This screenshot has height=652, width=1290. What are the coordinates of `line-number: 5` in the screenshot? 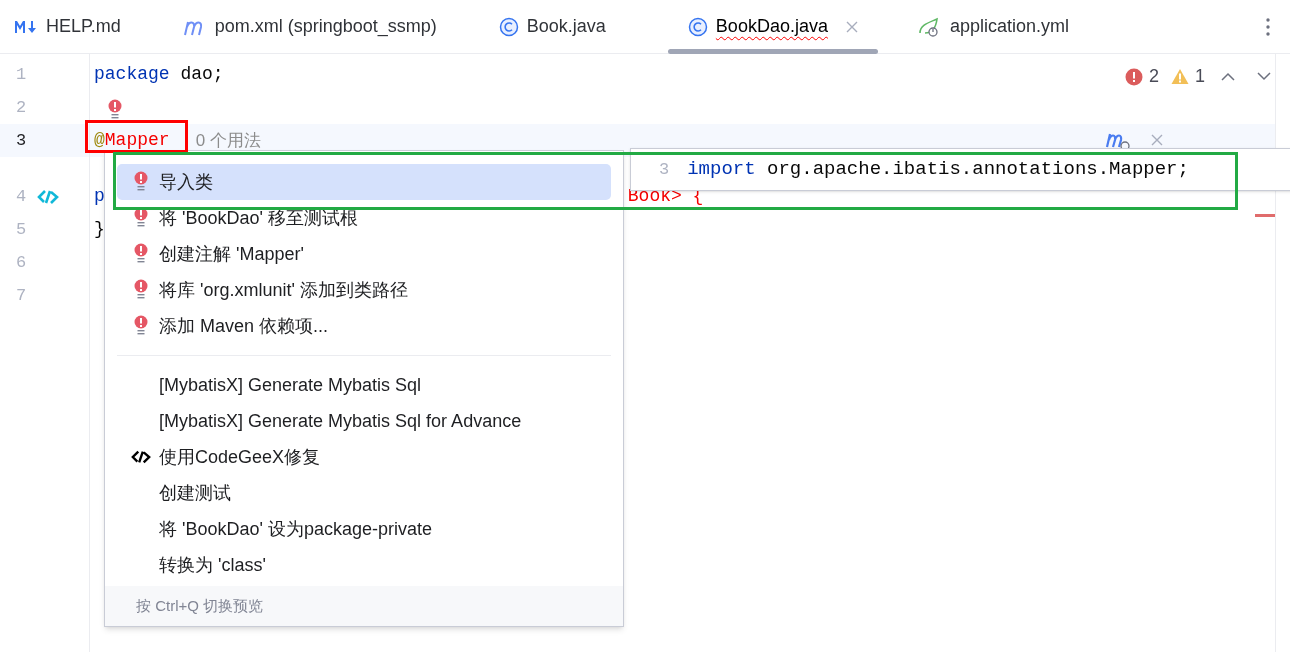 It's located at (21, 229).